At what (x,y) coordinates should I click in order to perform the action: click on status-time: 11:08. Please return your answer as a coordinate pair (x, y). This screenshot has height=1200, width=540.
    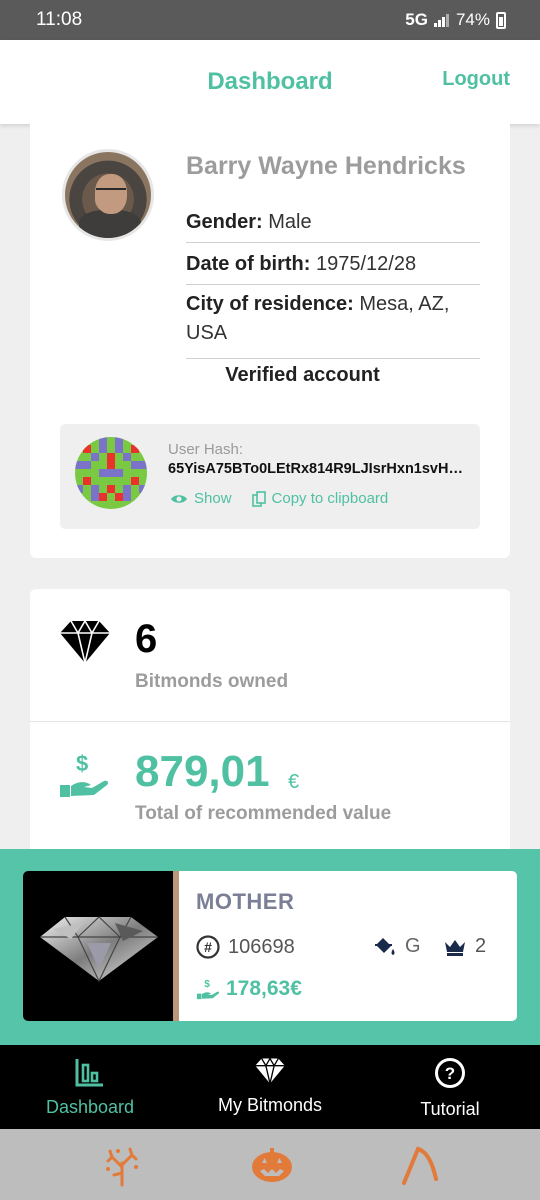
    Looking at the image, I should click on (59, 19).